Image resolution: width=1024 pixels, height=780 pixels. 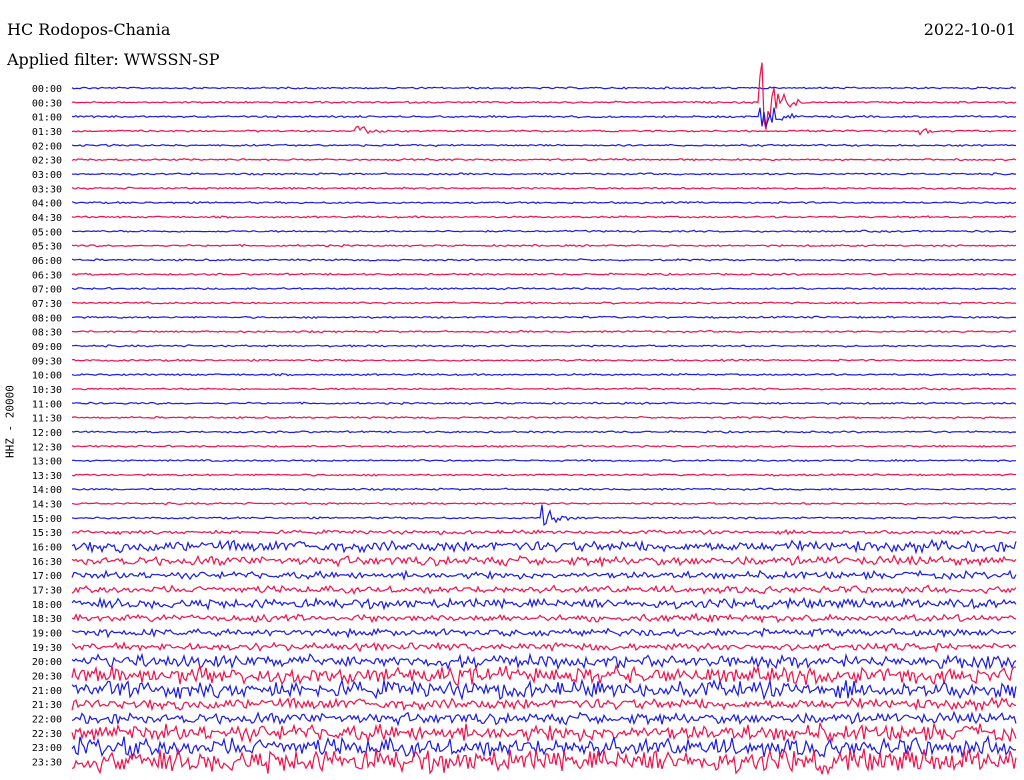 What do you see at coordinates (47, 361) in the screenshot?
I see `row-label: 09:30` at bounding box center [47, 361].